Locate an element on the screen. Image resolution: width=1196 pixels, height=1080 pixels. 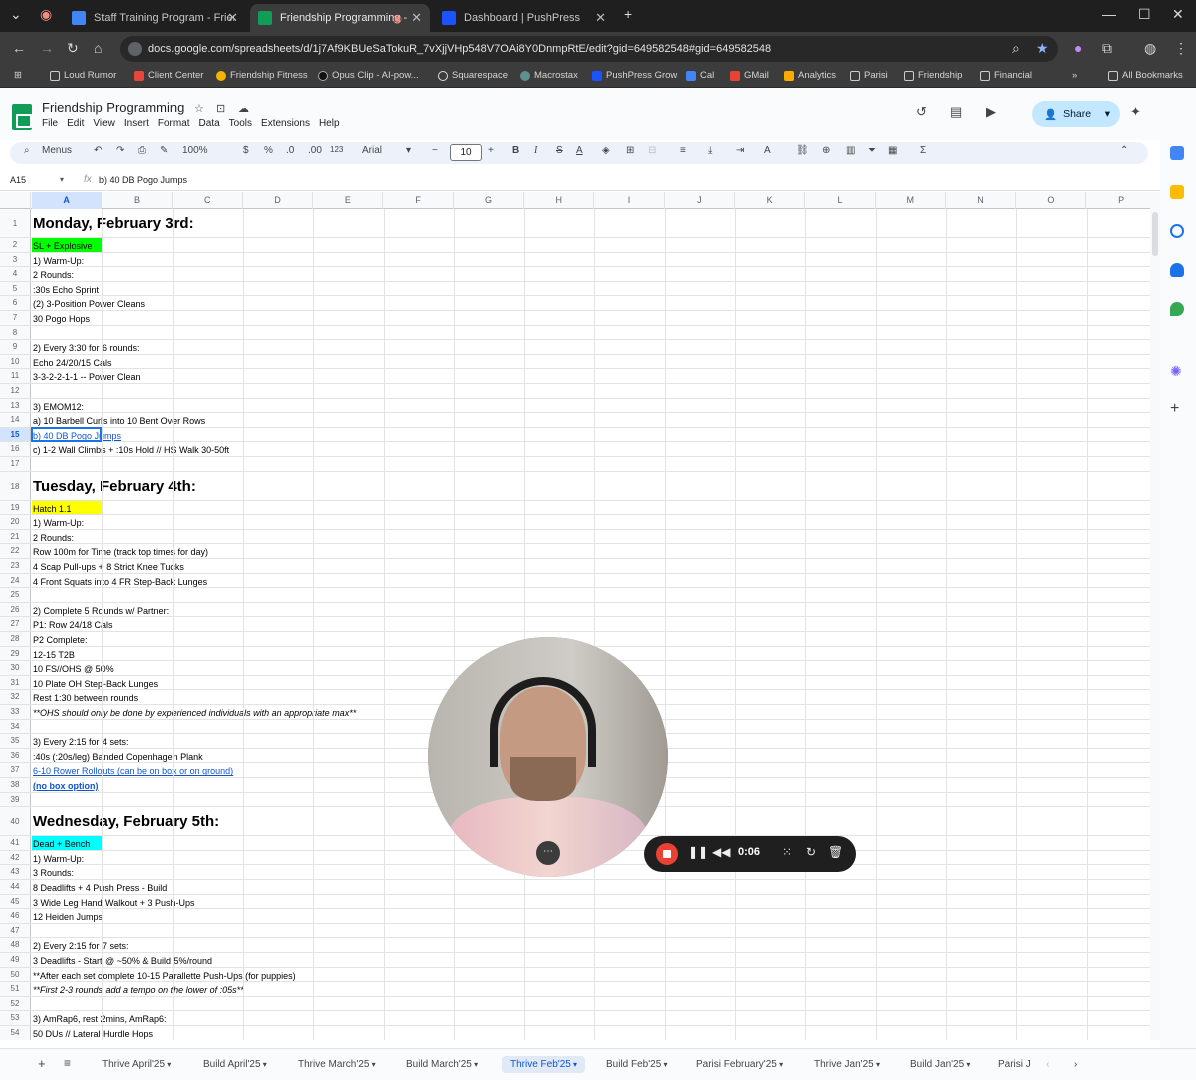
bookmark-analytics: Analytics is located at coordinates (810, 75).